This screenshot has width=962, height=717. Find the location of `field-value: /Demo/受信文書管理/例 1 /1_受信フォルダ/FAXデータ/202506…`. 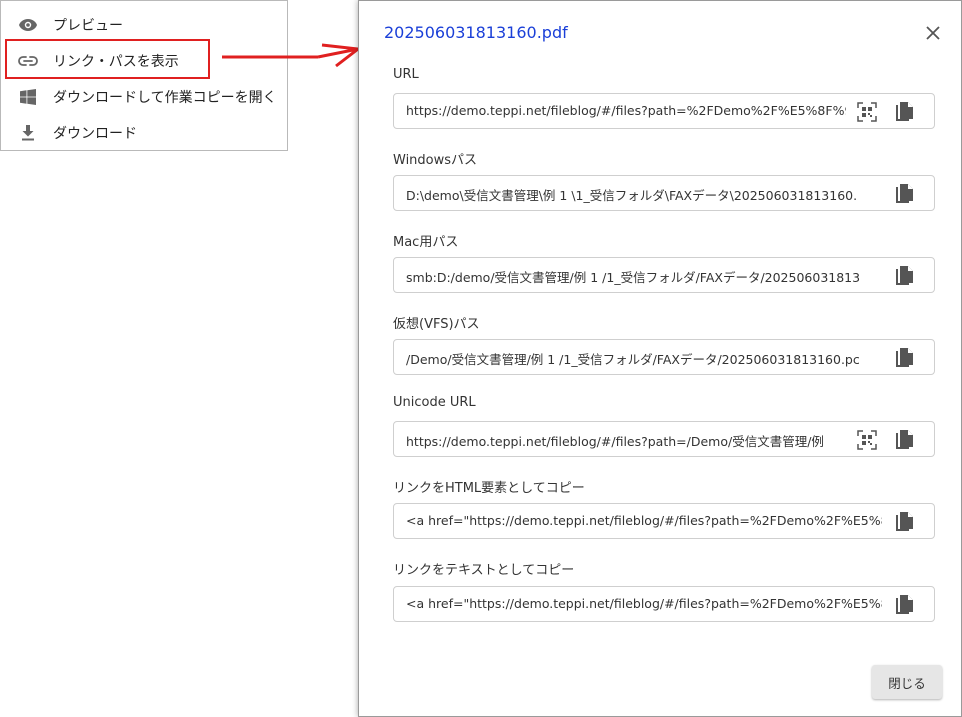

field-value: /Demo/受信文書管理/例 1 /1_受信フォルダ/FAXデータ/202506… is located at coordinates (633, 359).